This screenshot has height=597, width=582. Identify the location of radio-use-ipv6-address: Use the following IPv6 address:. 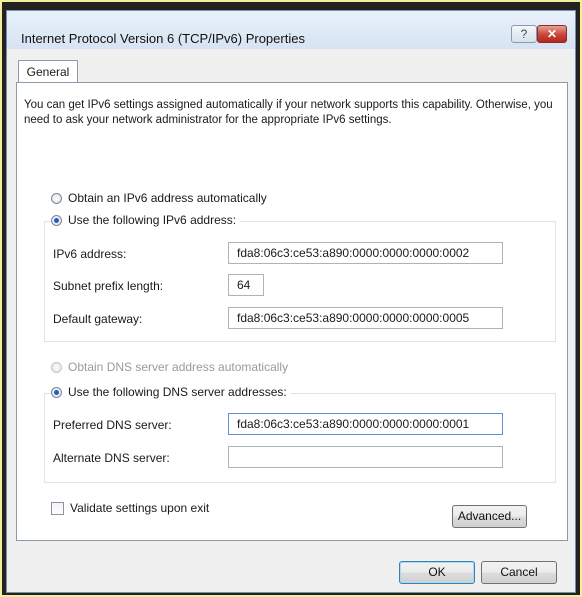
(146, 220).